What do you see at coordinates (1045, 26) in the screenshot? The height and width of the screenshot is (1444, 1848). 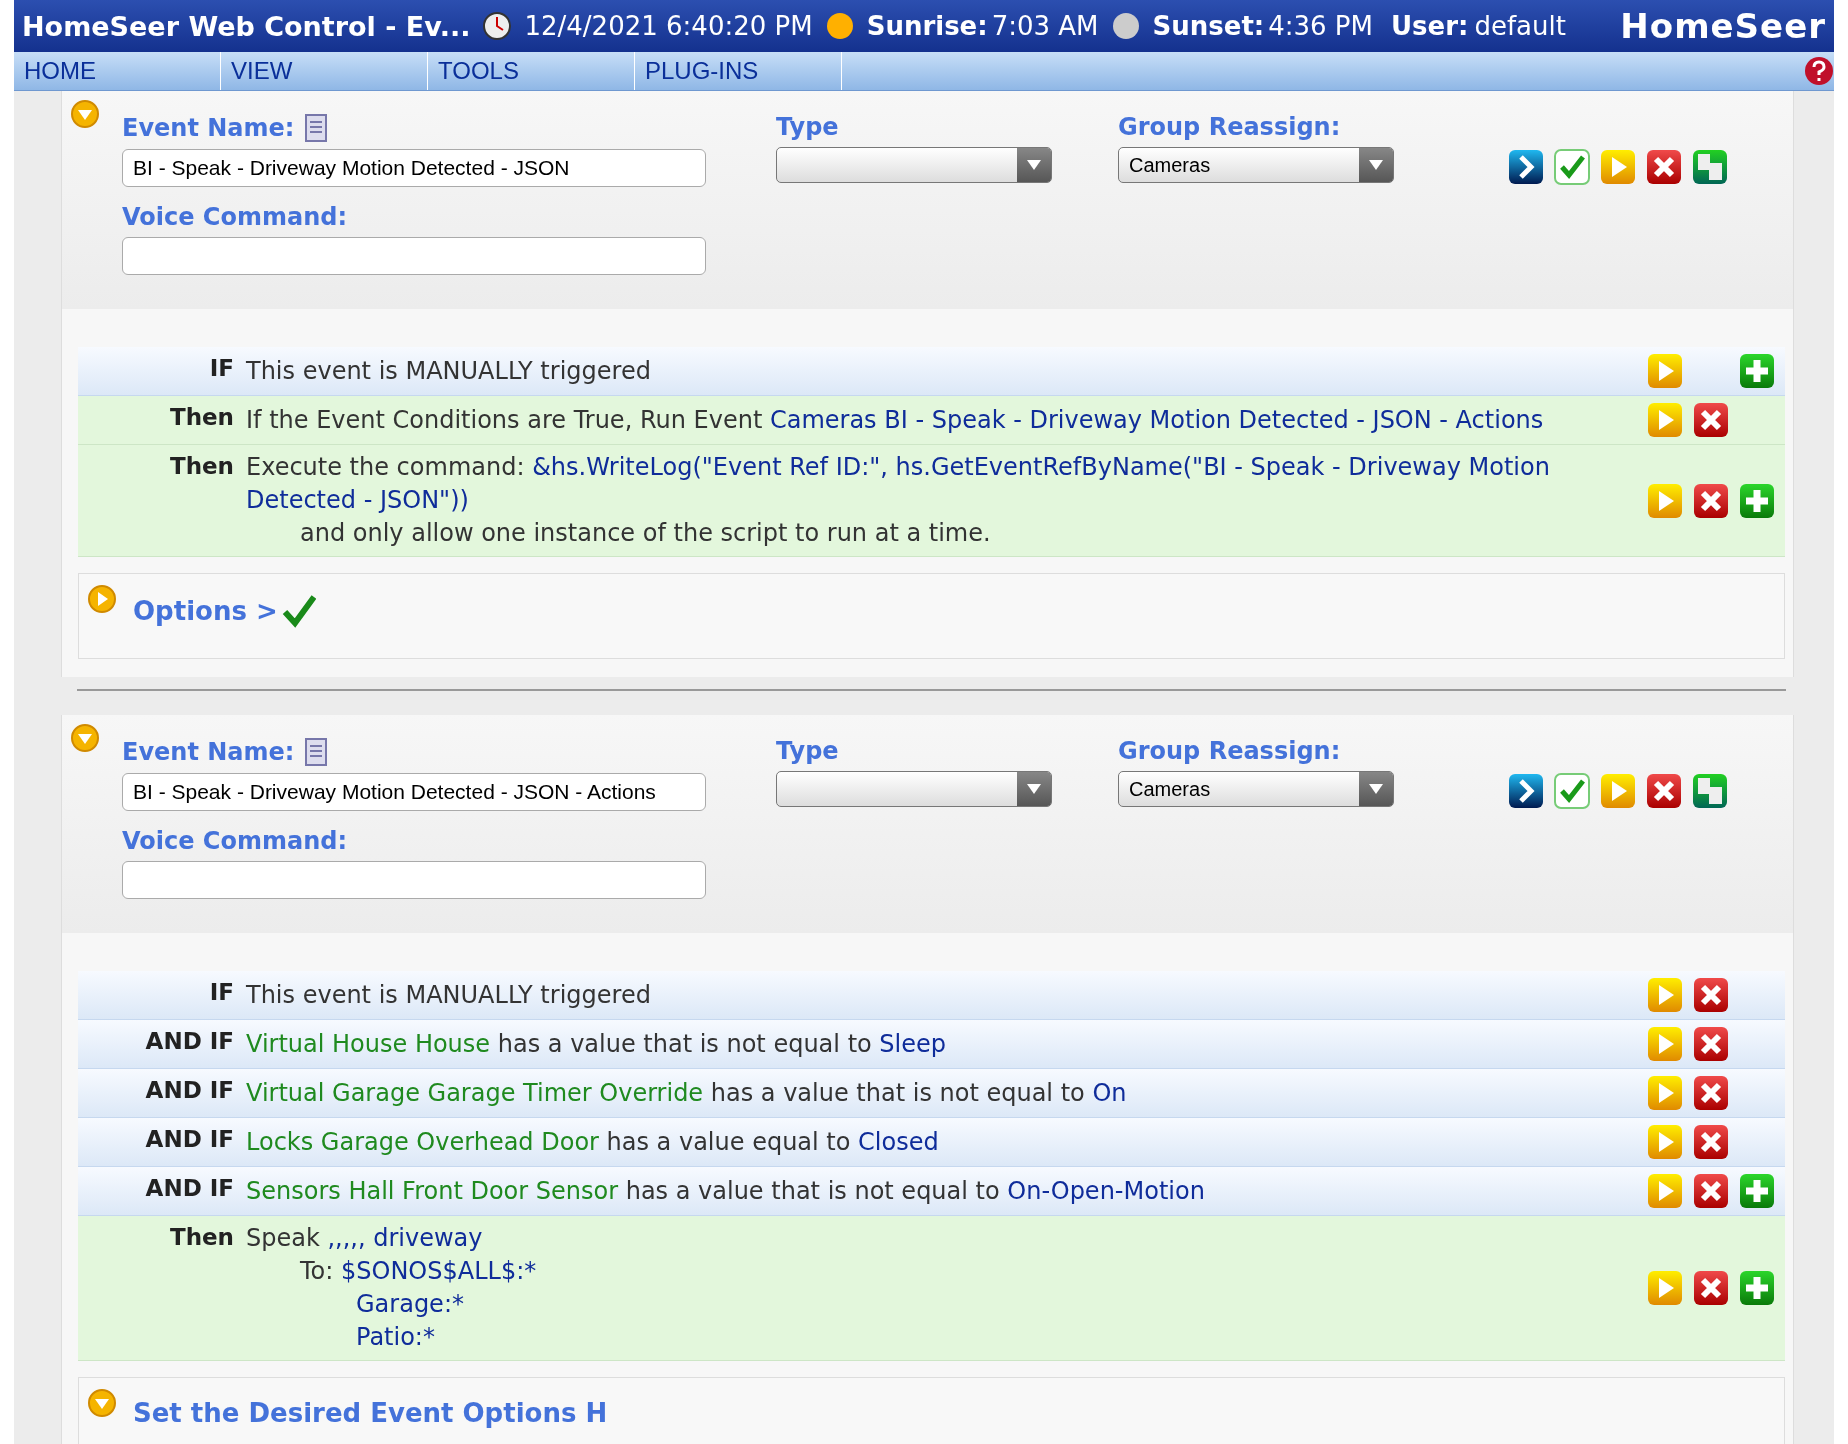 I see `sunrise-time: 7:03 AM` at bounding box center [1045, 26].